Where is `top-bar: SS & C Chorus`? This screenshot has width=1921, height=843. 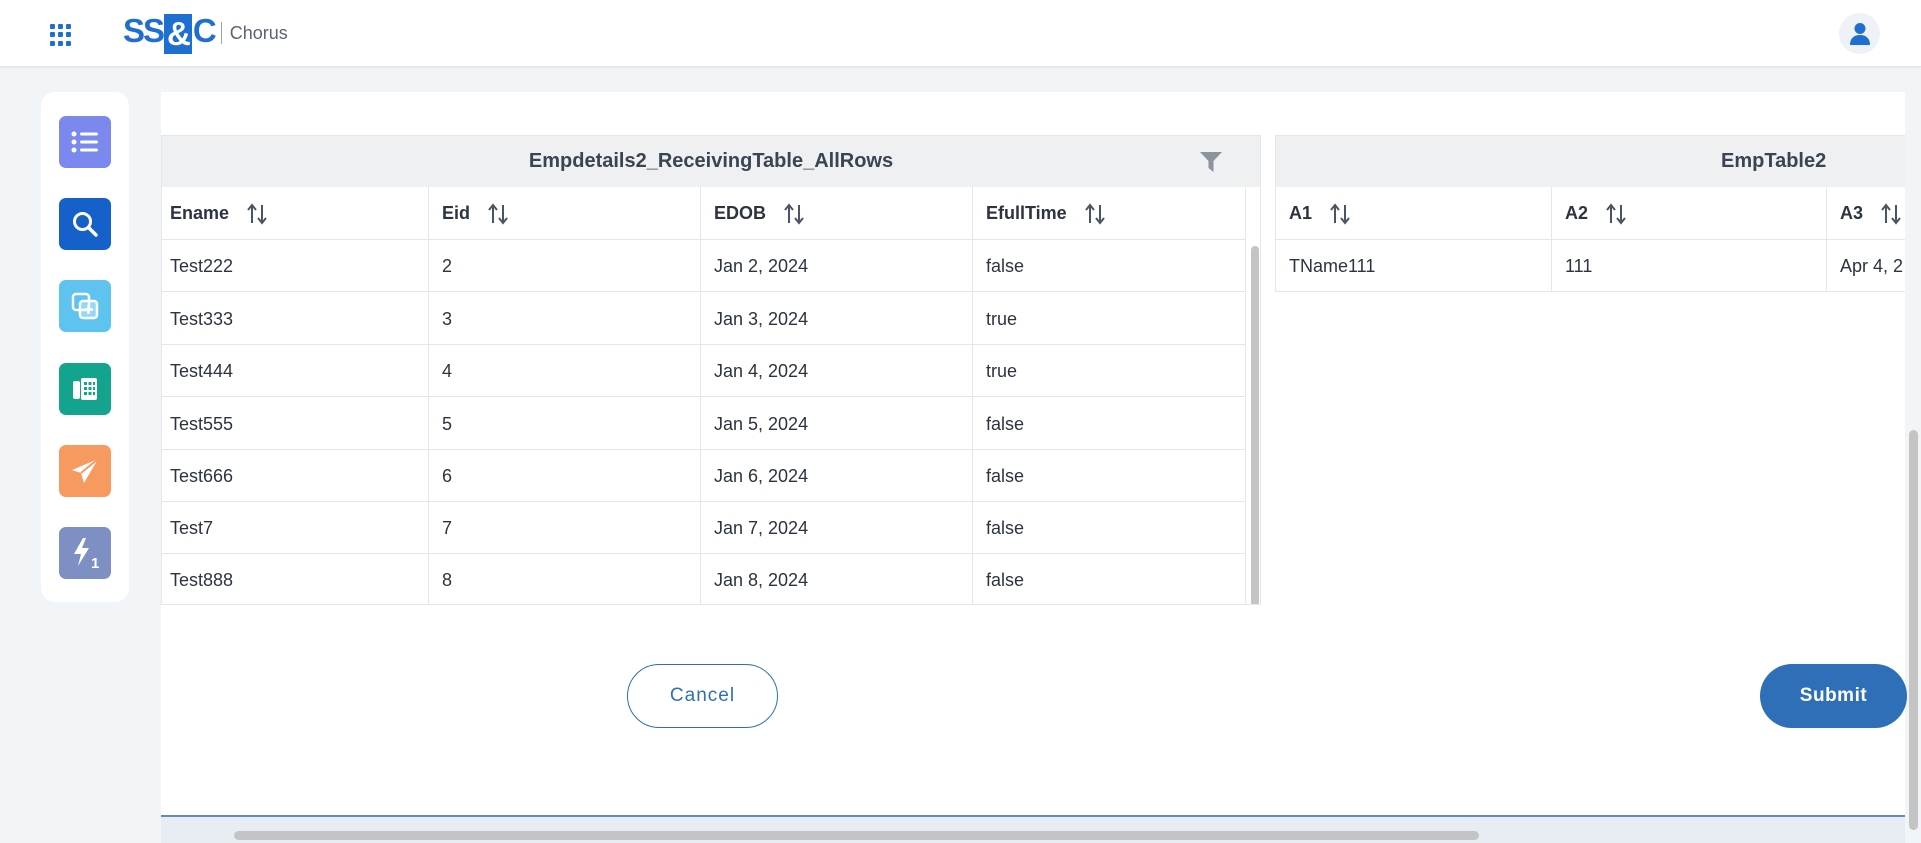
top-bar: SS & C Chorus is located at coordinates (960, 33).